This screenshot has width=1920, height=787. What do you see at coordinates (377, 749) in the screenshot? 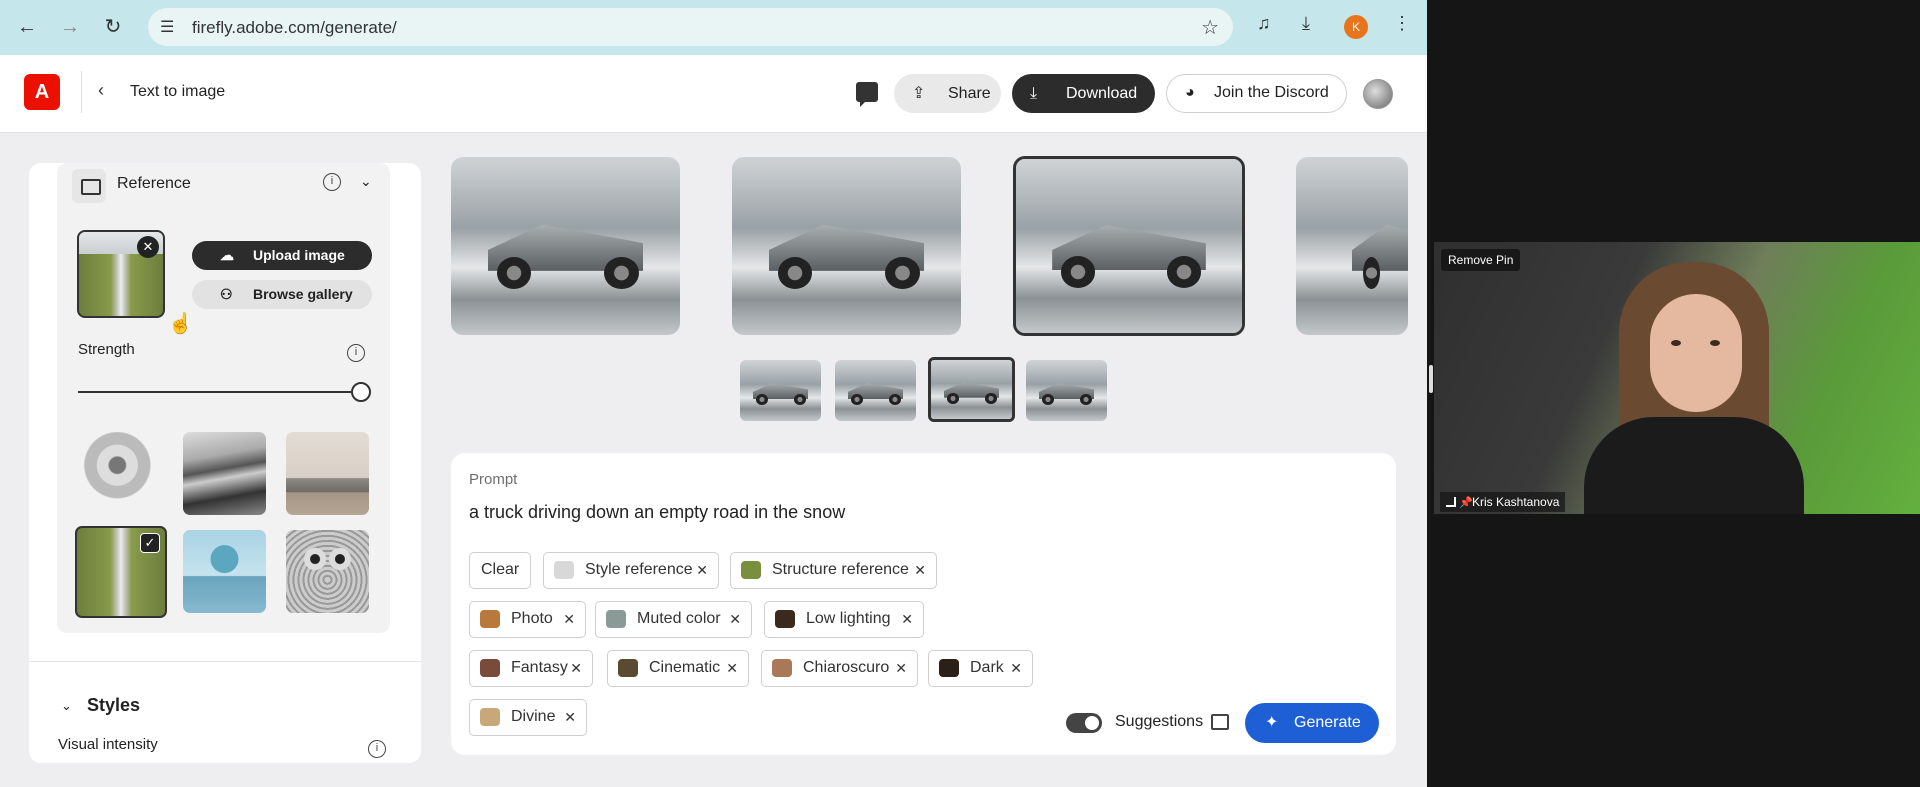
I see `visual-intensity-info-icon: i` at bounding box center [377, 749].